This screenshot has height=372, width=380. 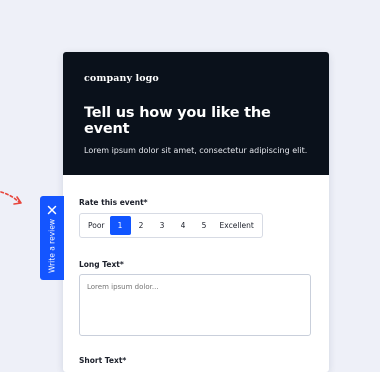 I want to click on dashed-arrow-icon, so click(x=11, y=198).